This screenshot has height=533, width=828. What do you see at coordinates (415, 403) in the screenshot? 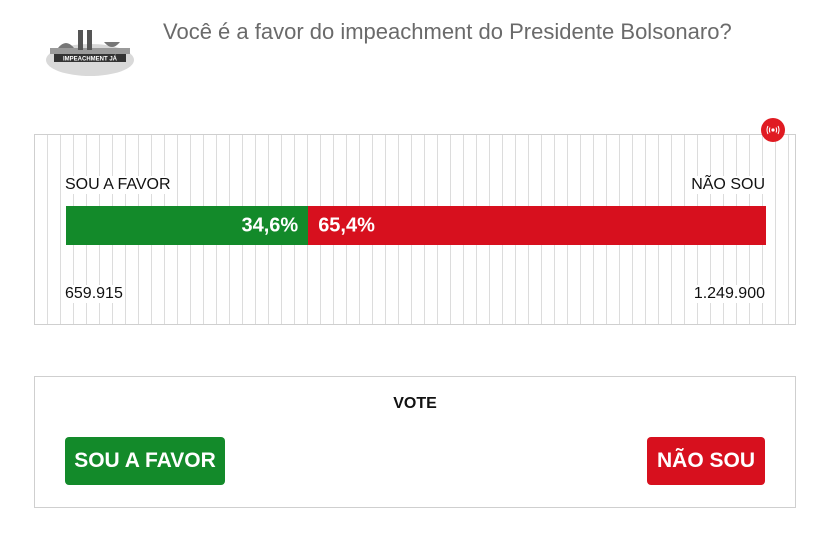
I see `vote-title: VOTE` at bounding box center [415, 403].